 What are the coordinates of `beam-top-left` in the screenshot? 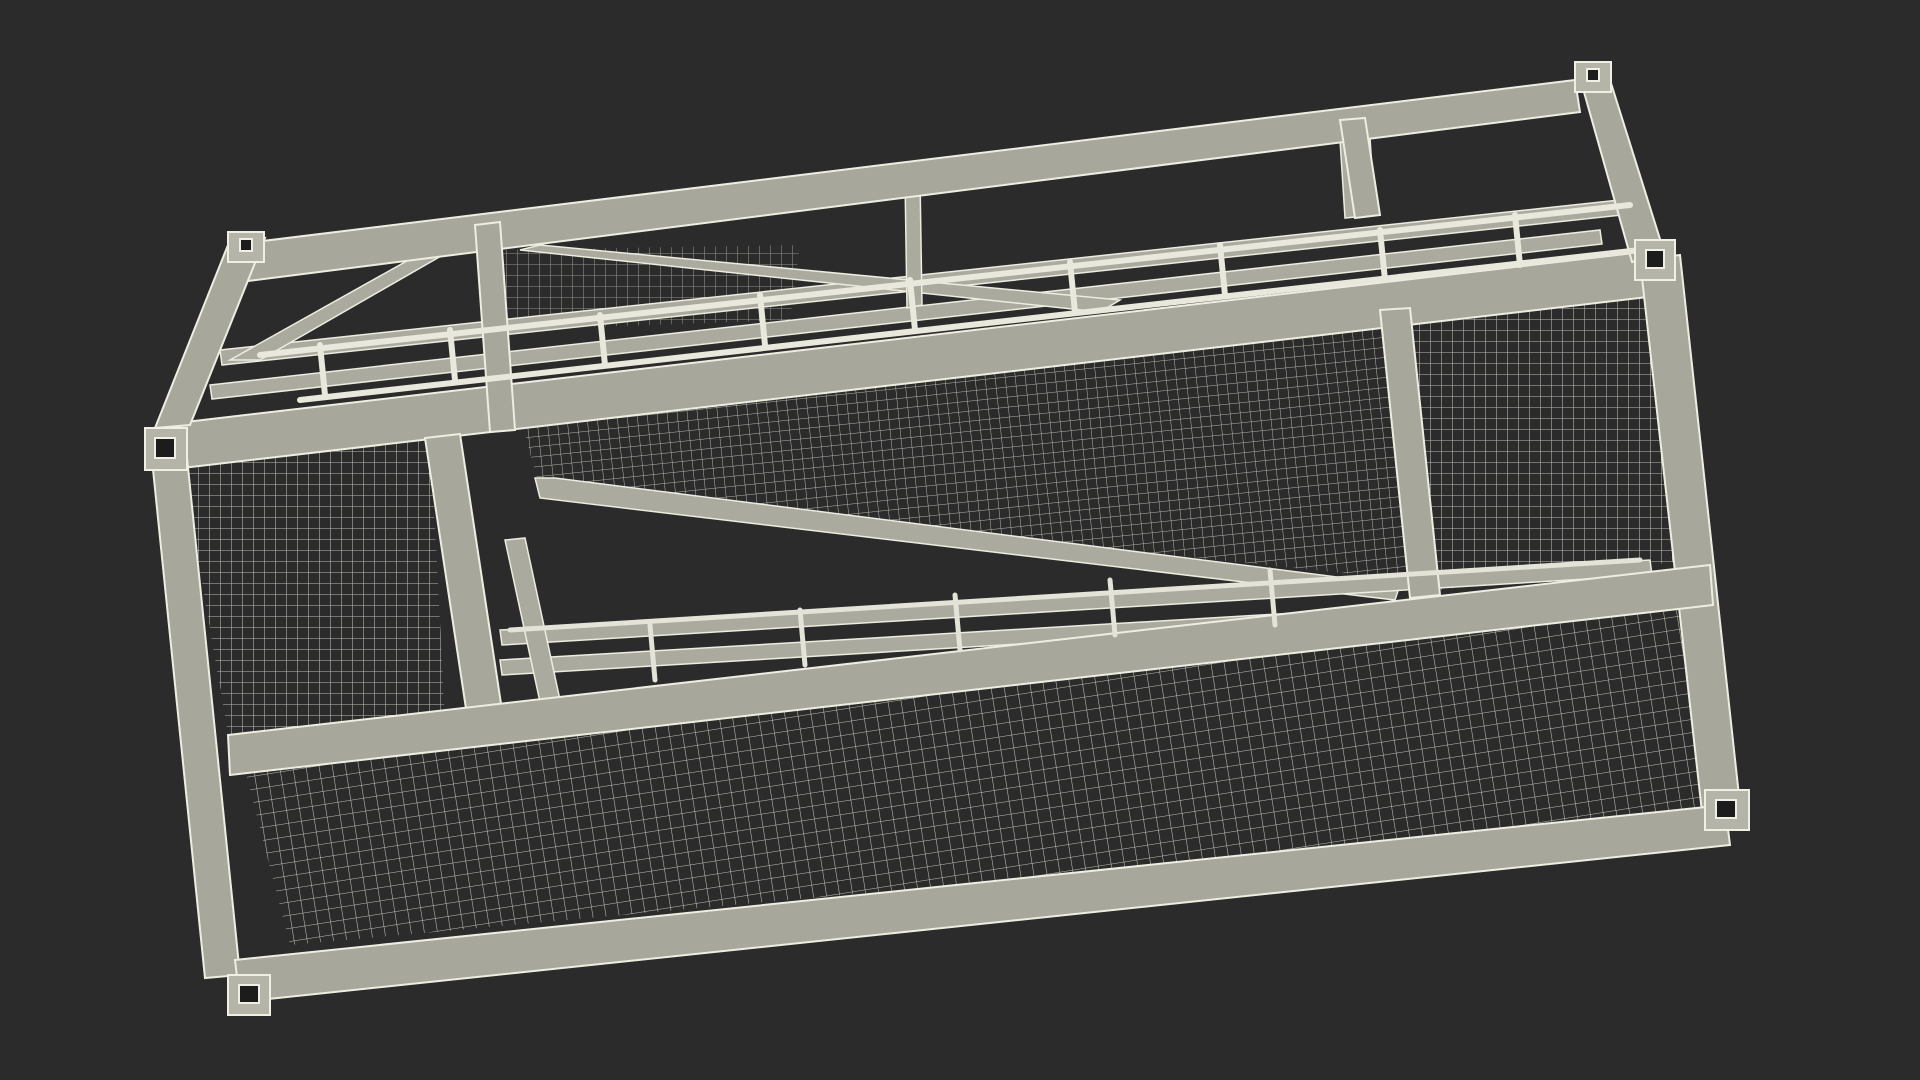 It's located at (210, 333).